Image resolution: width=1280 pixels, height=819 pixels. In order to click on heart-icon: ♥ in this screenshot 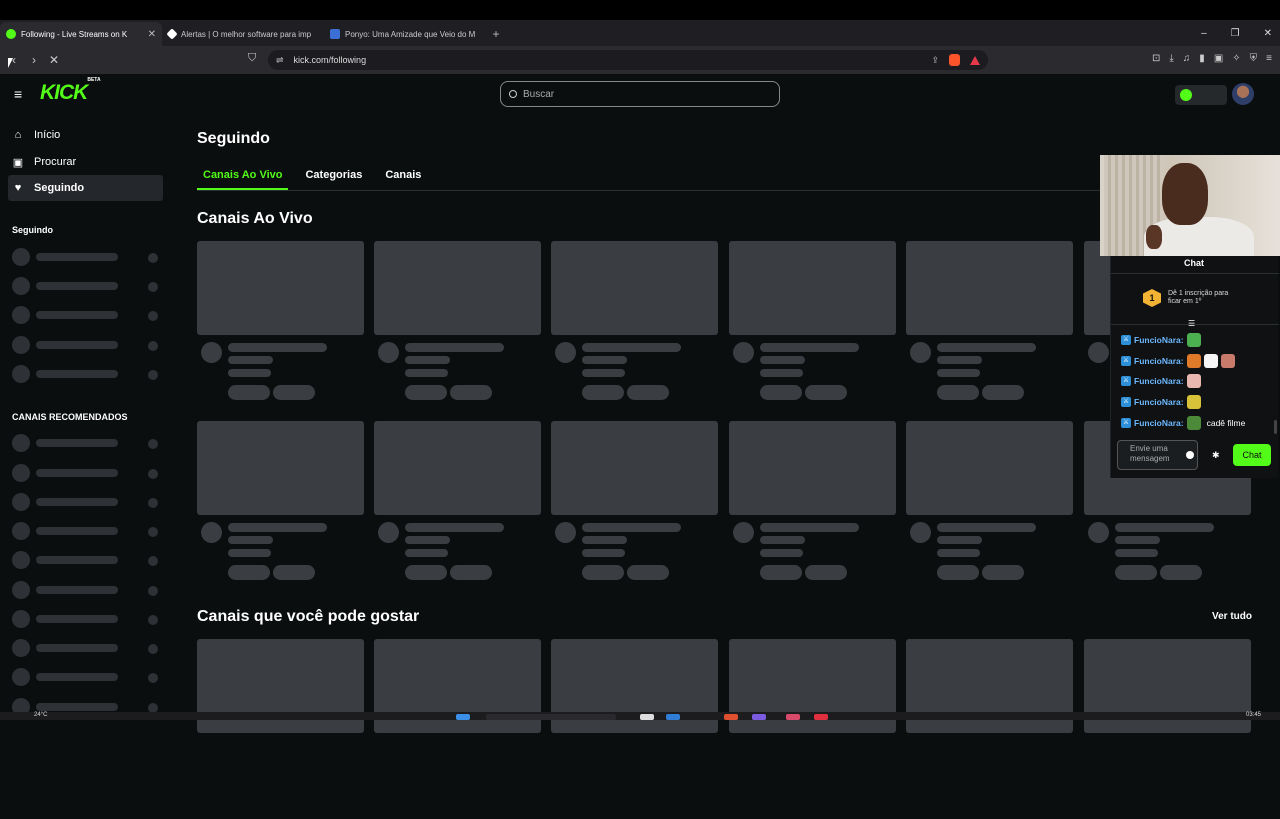, I will do `click(18, 188)`.